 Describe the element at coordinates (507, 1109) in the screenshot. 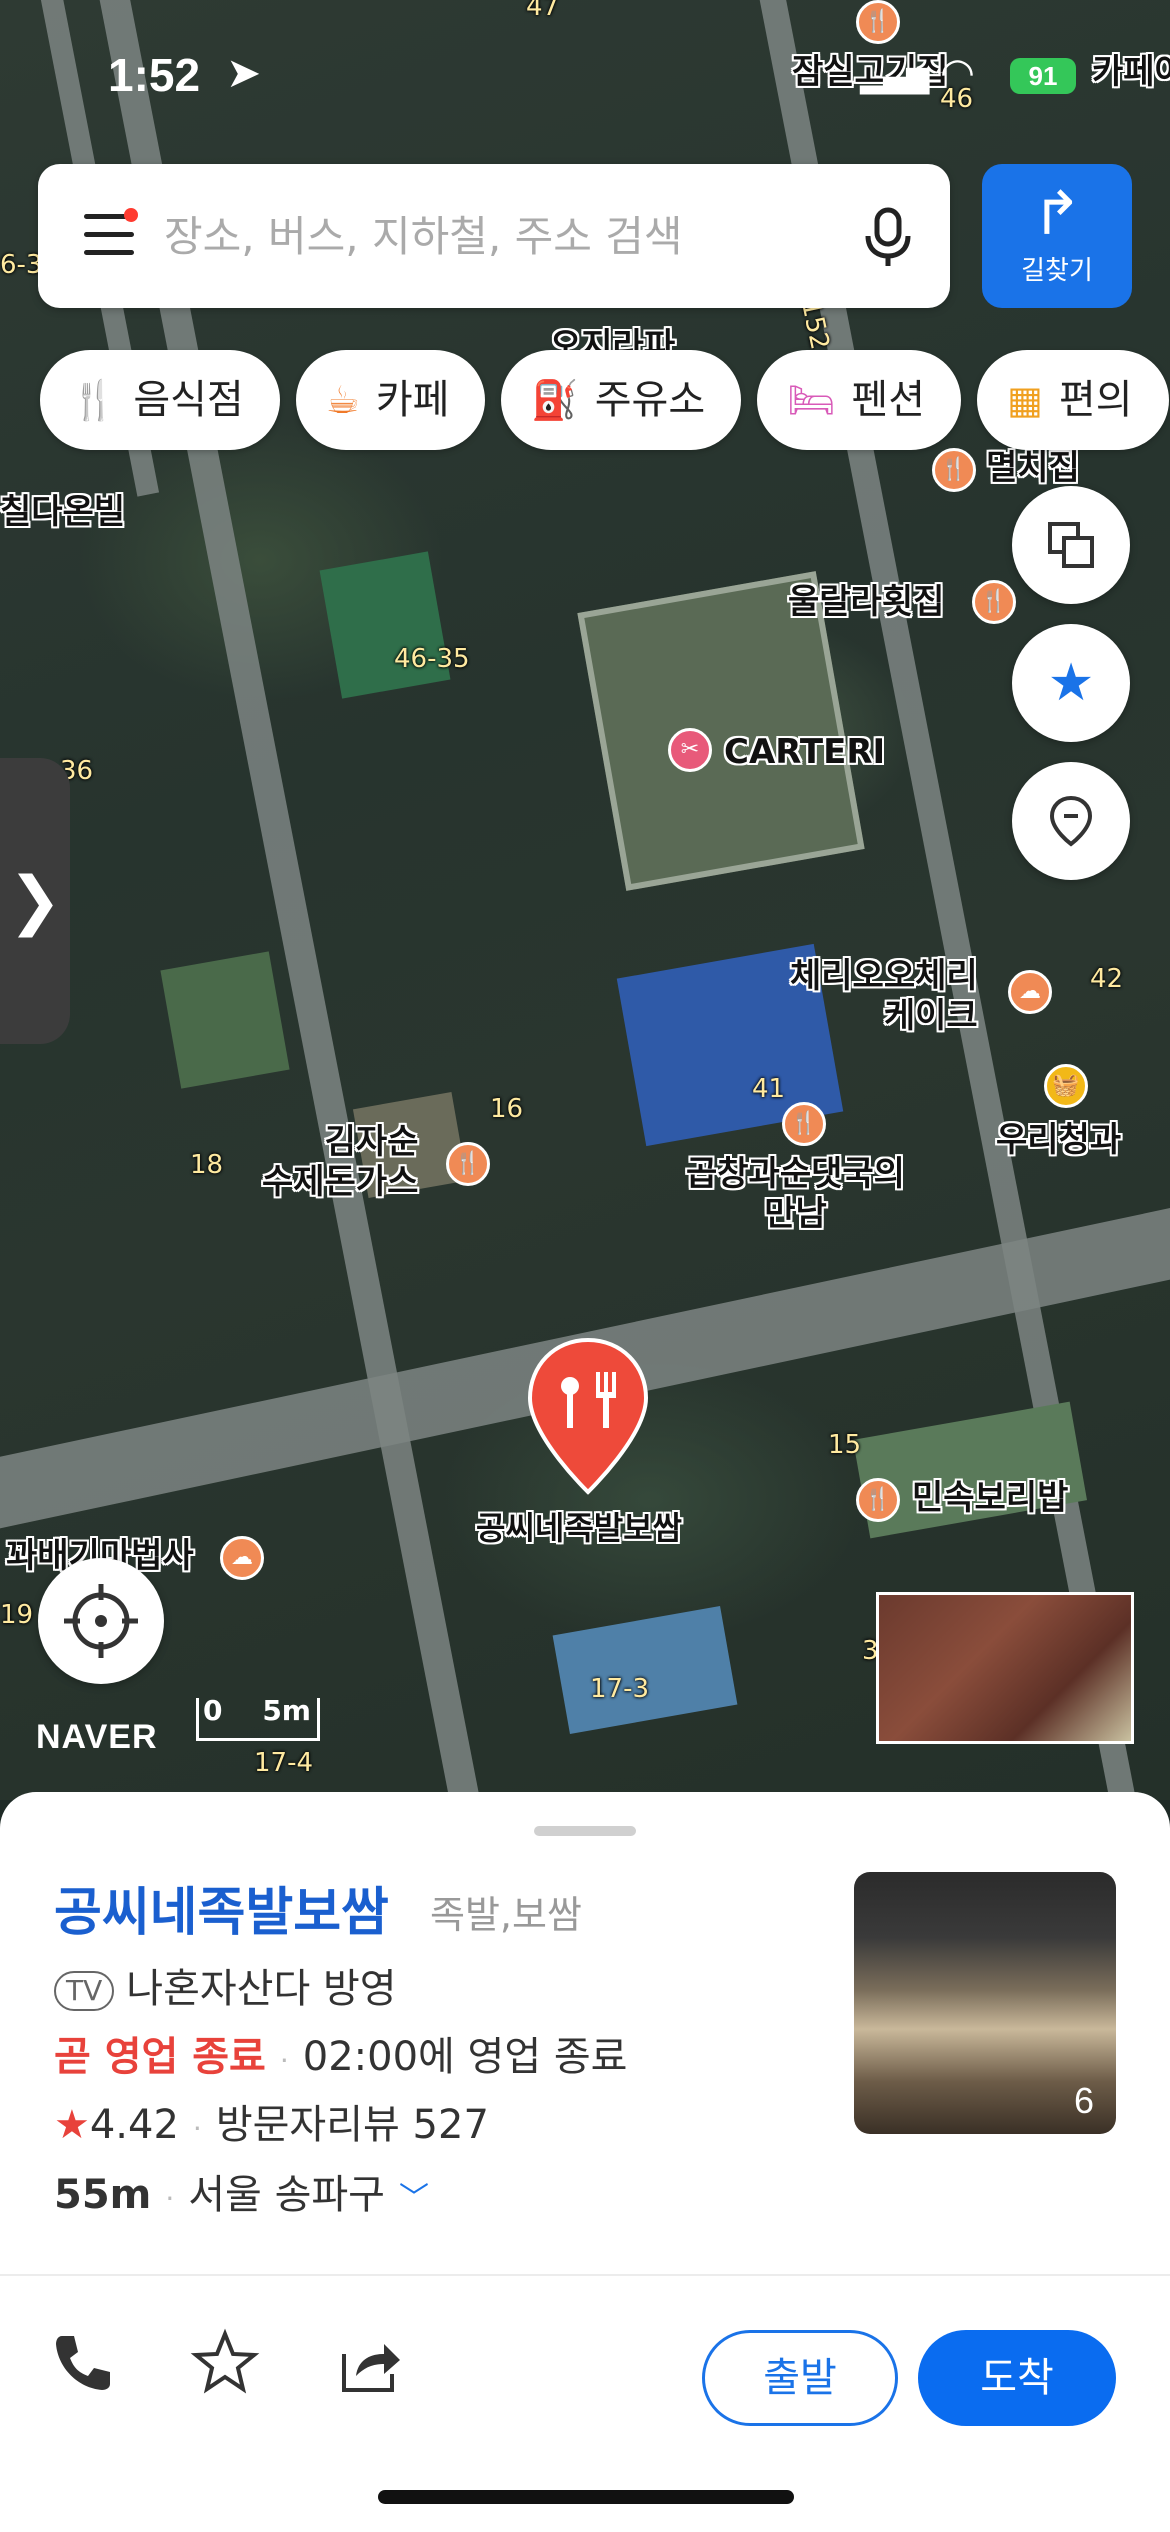

I see `address-number: 16` at that location.